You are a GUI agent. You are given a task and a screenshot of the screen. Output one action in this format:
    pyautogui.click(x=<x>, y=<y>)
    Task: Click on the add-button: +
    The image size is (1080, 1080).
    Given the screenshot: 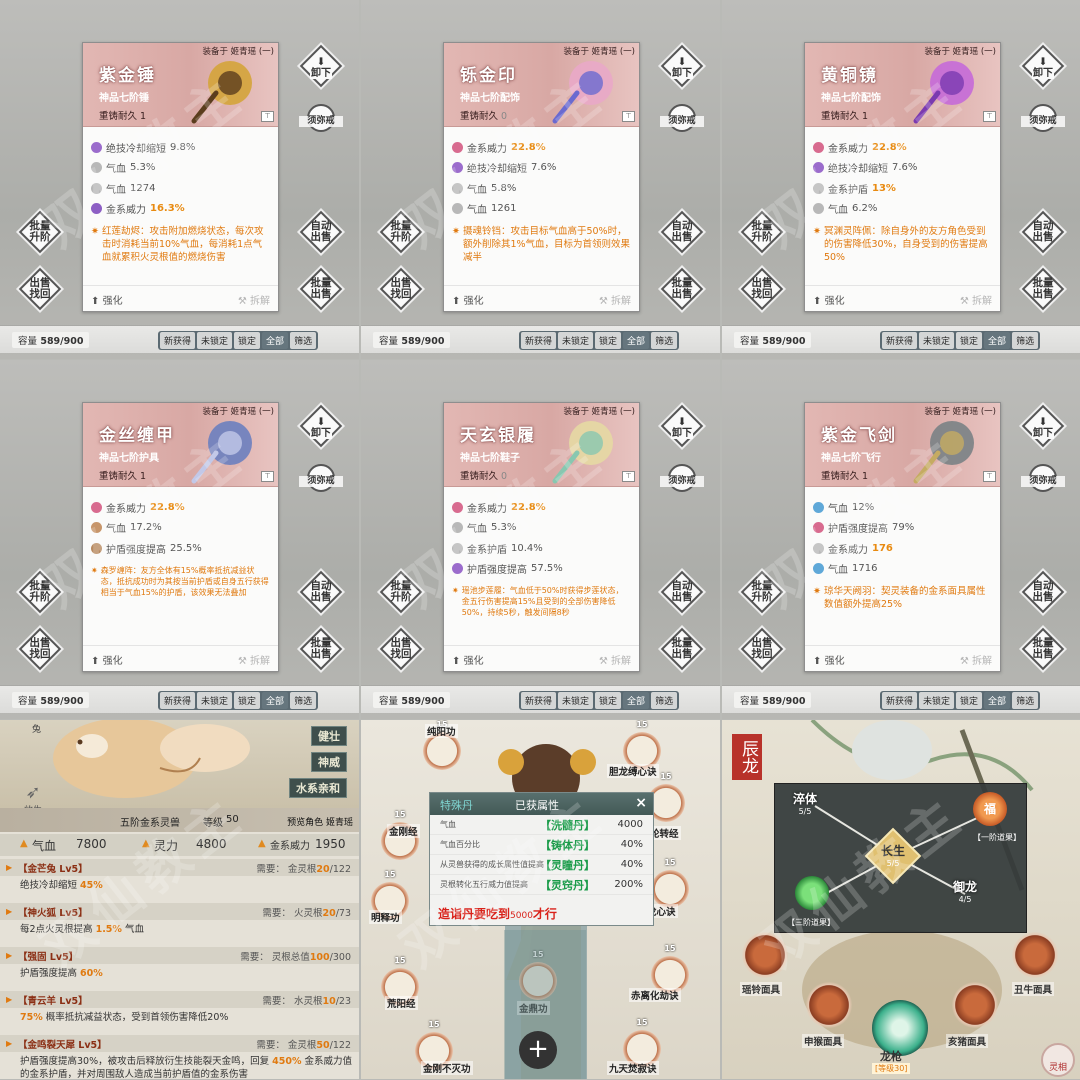 What is the action you would take?
    pyautogui.click(x=538, y=1050)
    